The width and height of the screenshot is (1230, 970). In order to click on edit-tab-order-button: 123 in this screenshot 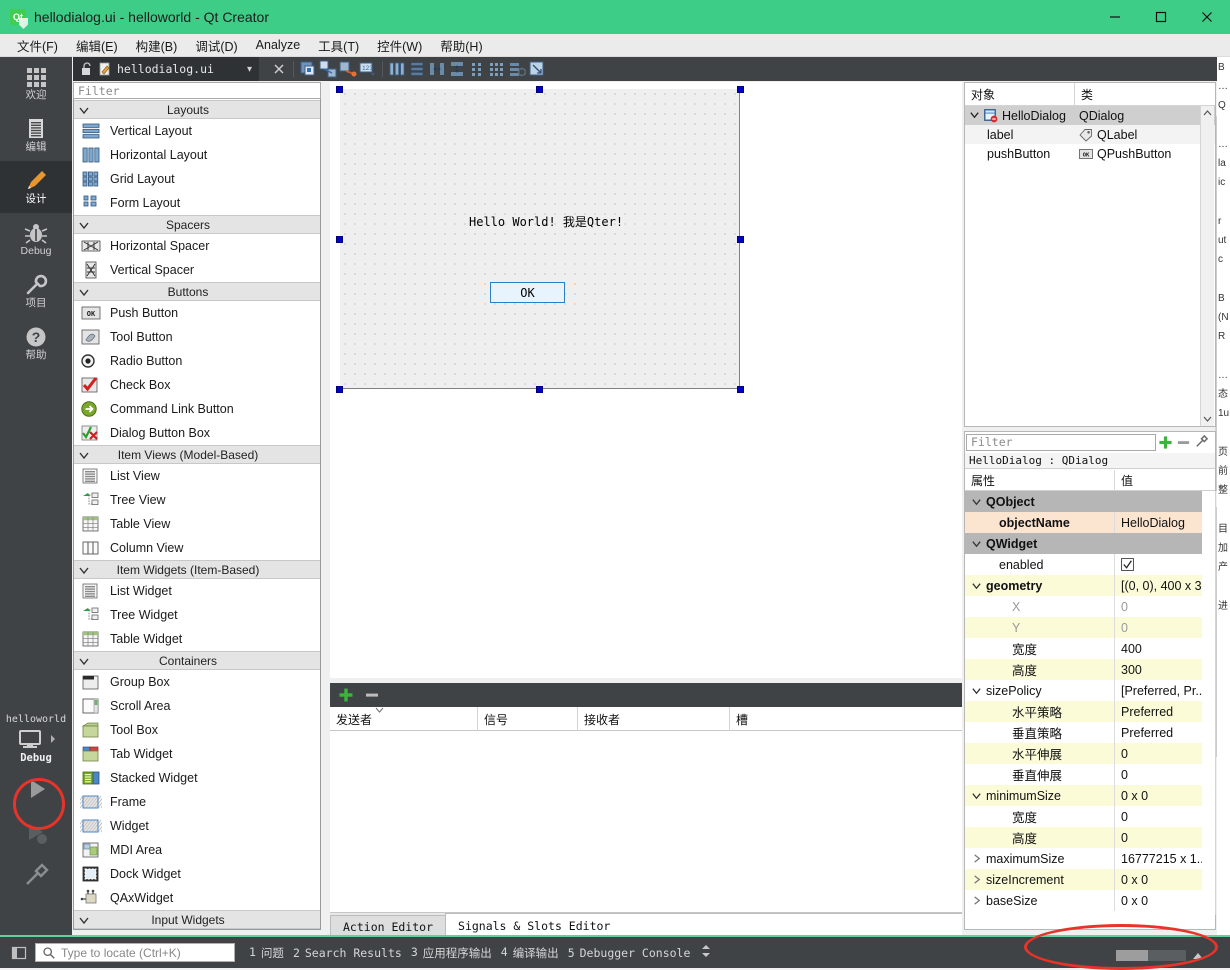, I will do `click(368, 69)`.